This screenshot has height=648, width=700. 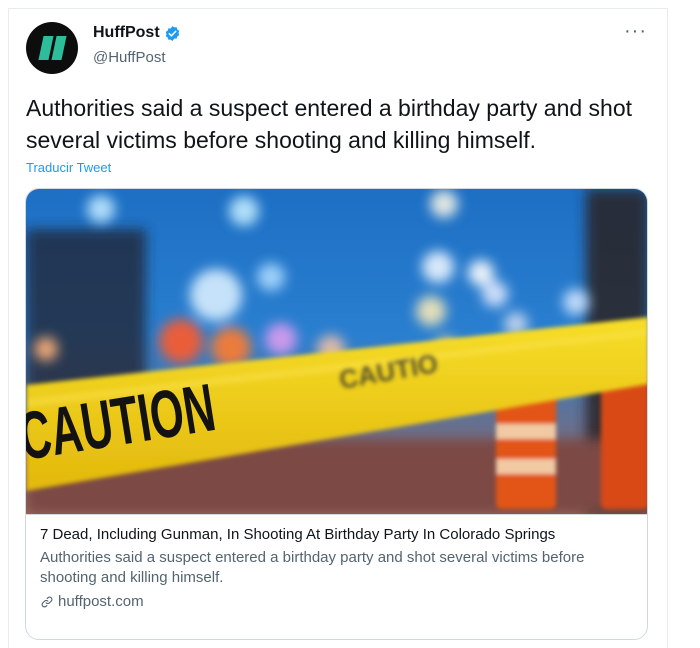 I want to click on card-domain: huffpost.com, so click(x=101, y=601).